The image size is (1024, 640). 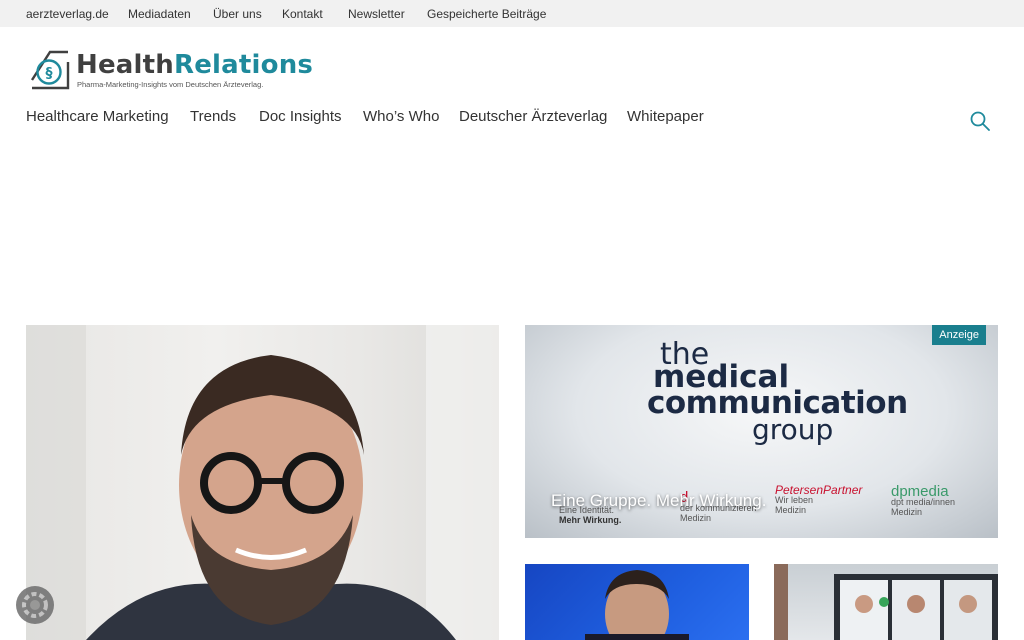 I want to click on video-call-photo, so click(x=886, y=602).